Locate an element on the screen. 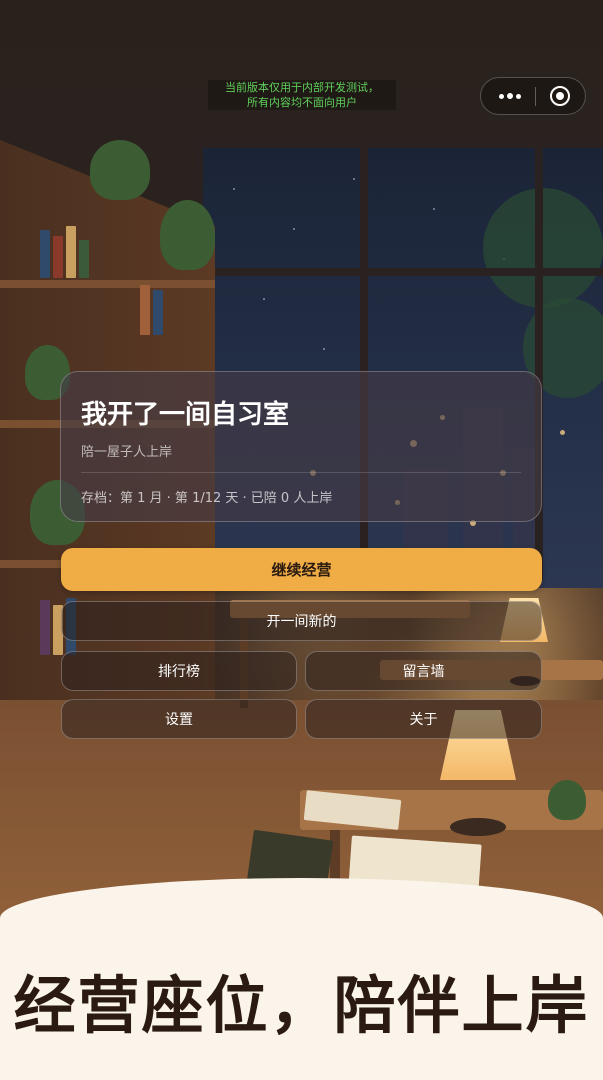 This screenshot has height=1080, width=603. settings-button: 设置 is located at coordinates (179, 719).